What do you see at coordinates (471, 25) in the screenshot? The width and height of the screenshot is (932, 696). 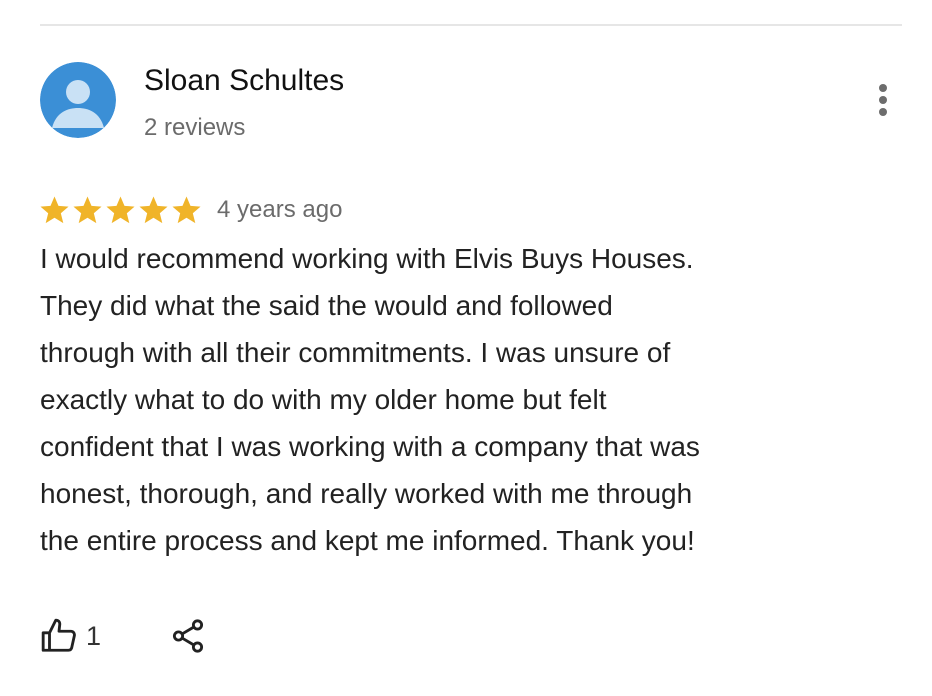 I see `top-divider` at bounding box center [471, 25].